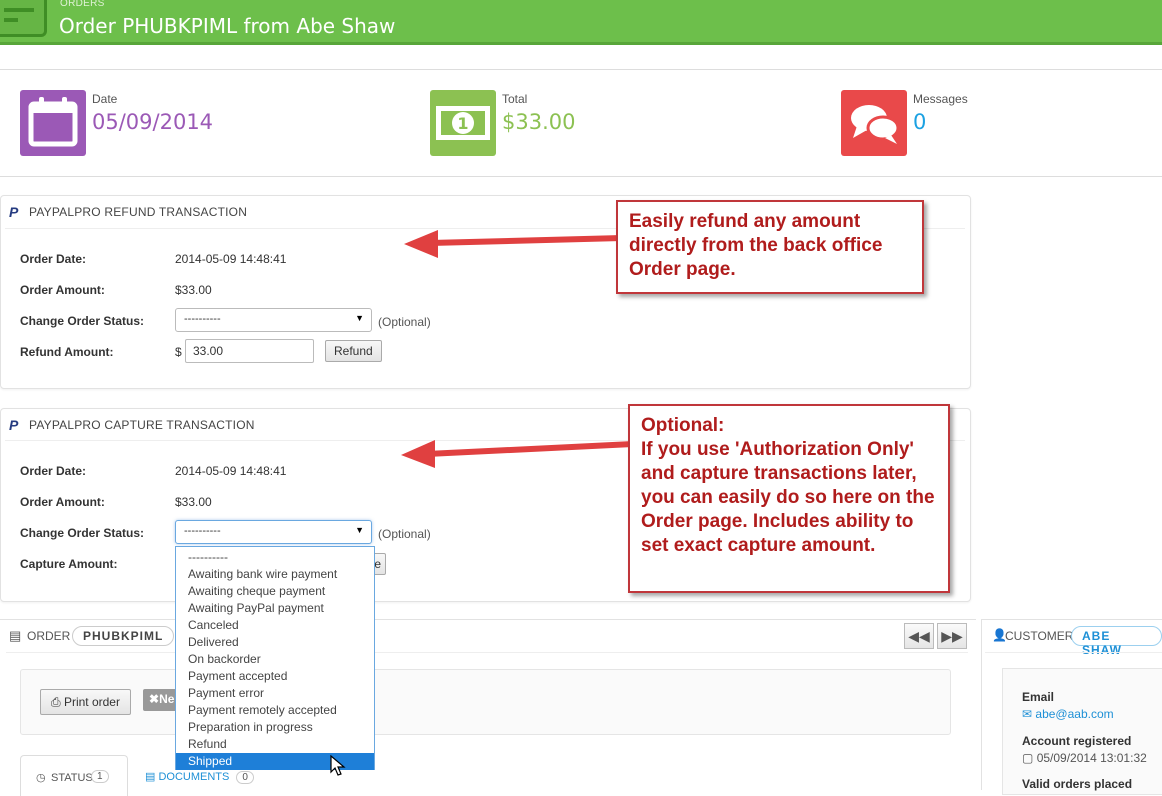 The height and width of the screenshot is (796, 1162). I want to click on kpi-date-label: Date, so click(105, 99).